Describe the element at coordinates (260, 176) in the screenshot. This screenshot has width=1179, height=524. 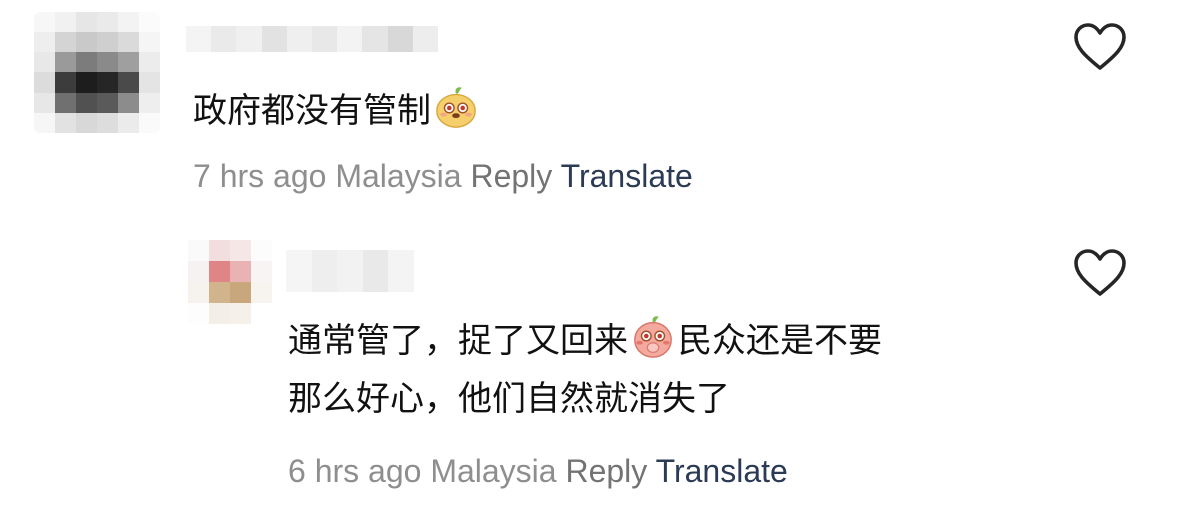
I see `comment-time: 7 hrs ago` at that location.